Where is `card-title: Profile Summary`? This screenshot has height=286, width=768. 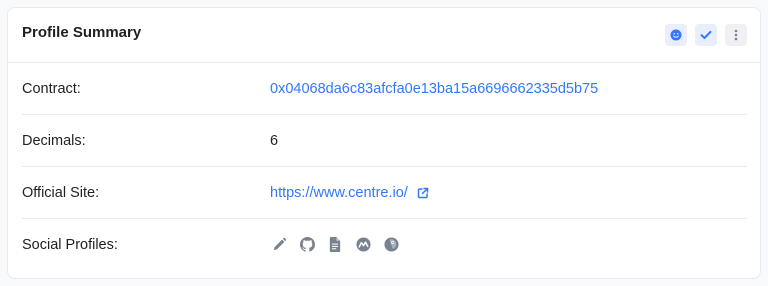
card-title: Profile Summary is located at coordinates (82, 32).